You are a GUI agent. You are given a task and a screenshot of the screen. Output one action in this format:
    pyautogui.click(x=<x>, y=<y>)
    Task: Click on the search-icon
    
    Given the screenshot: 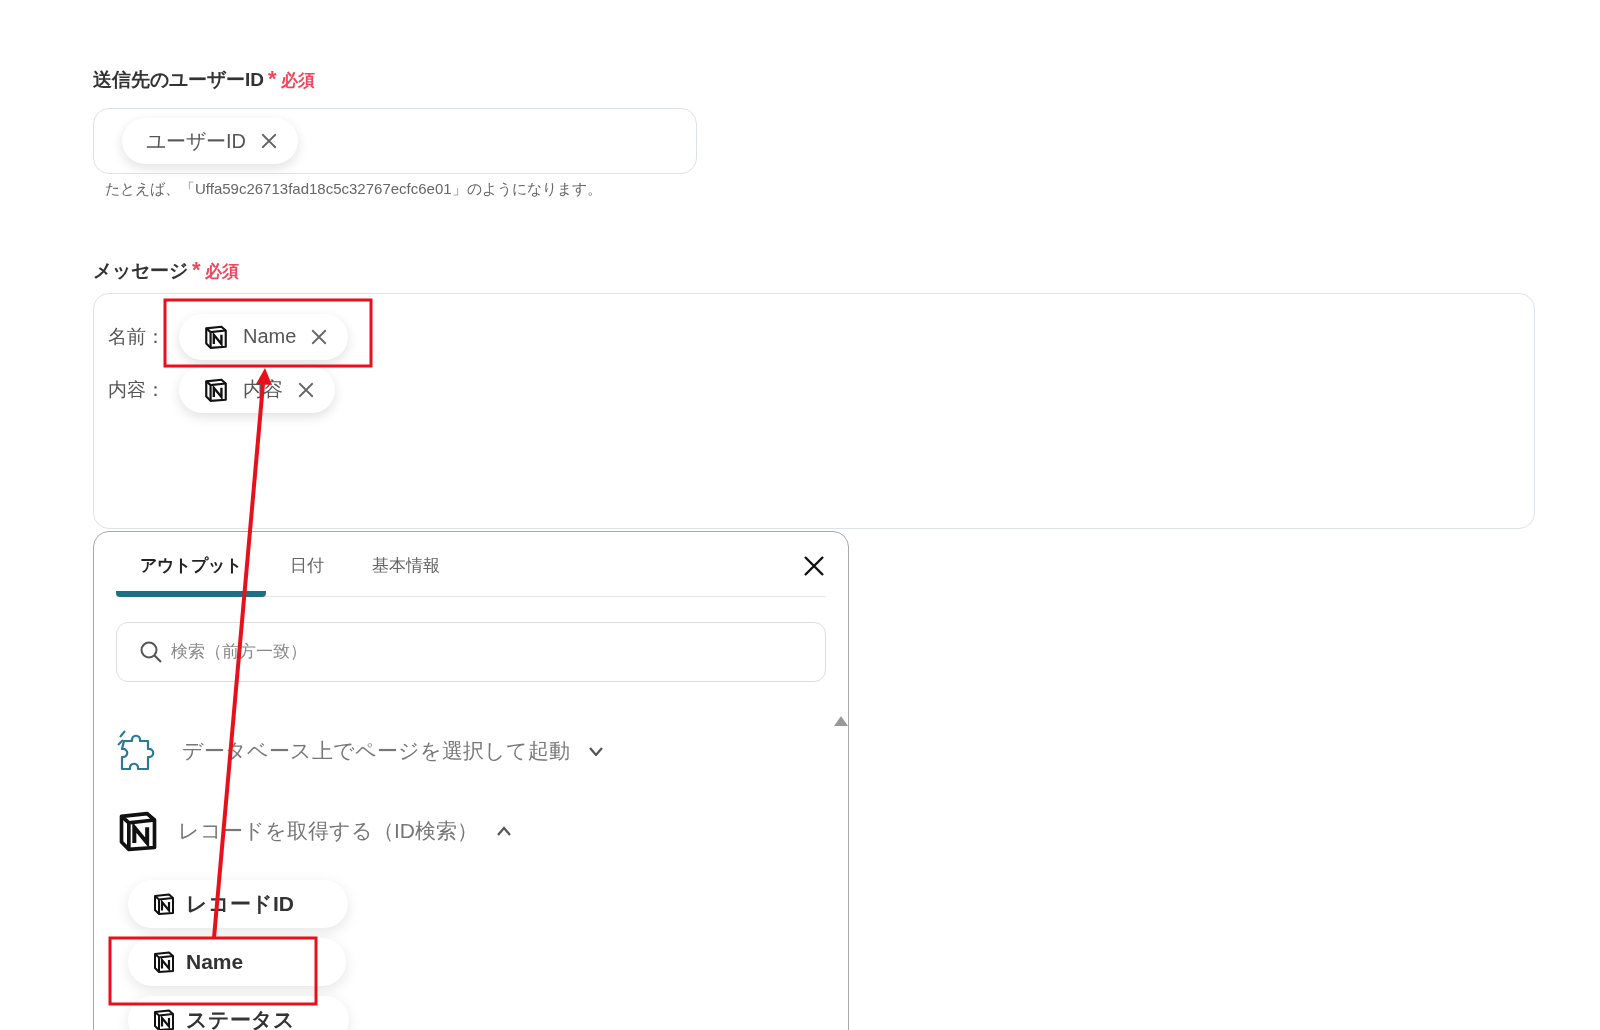 What is the action you would take?
    pyautogui.click(x=151, y=652)
    